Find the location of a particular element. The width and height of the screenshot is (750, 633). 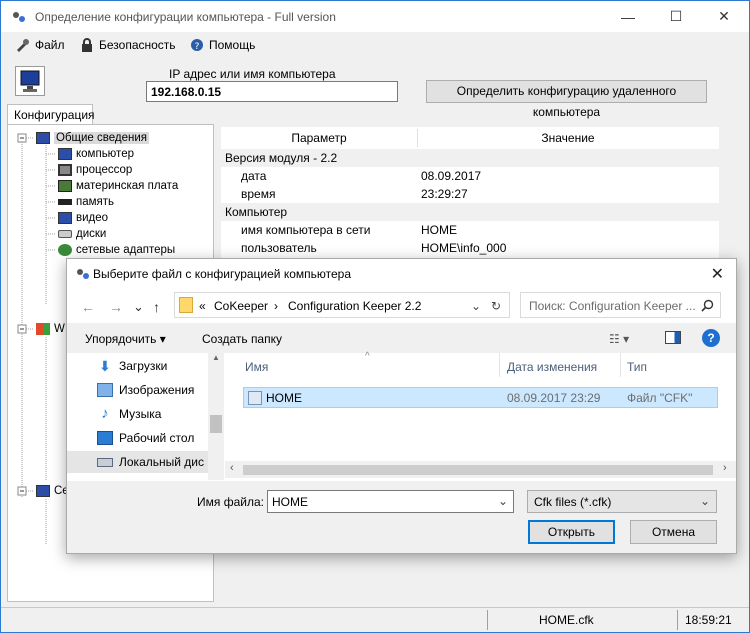

filename-label: Имя файла: is located at coordinates (230, 502).